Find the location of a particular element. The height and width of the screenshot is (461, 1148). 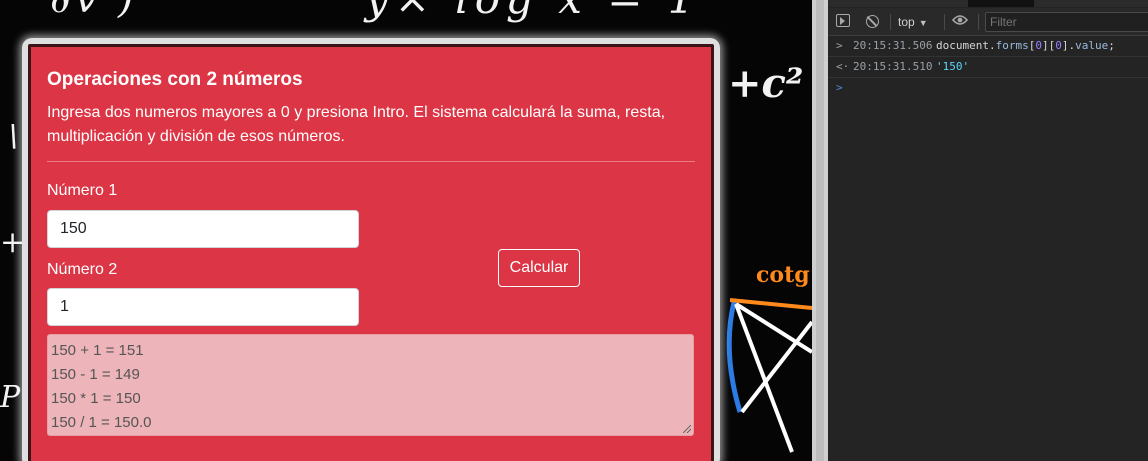

code-token: ][ is located at coordinates (1048, 45).